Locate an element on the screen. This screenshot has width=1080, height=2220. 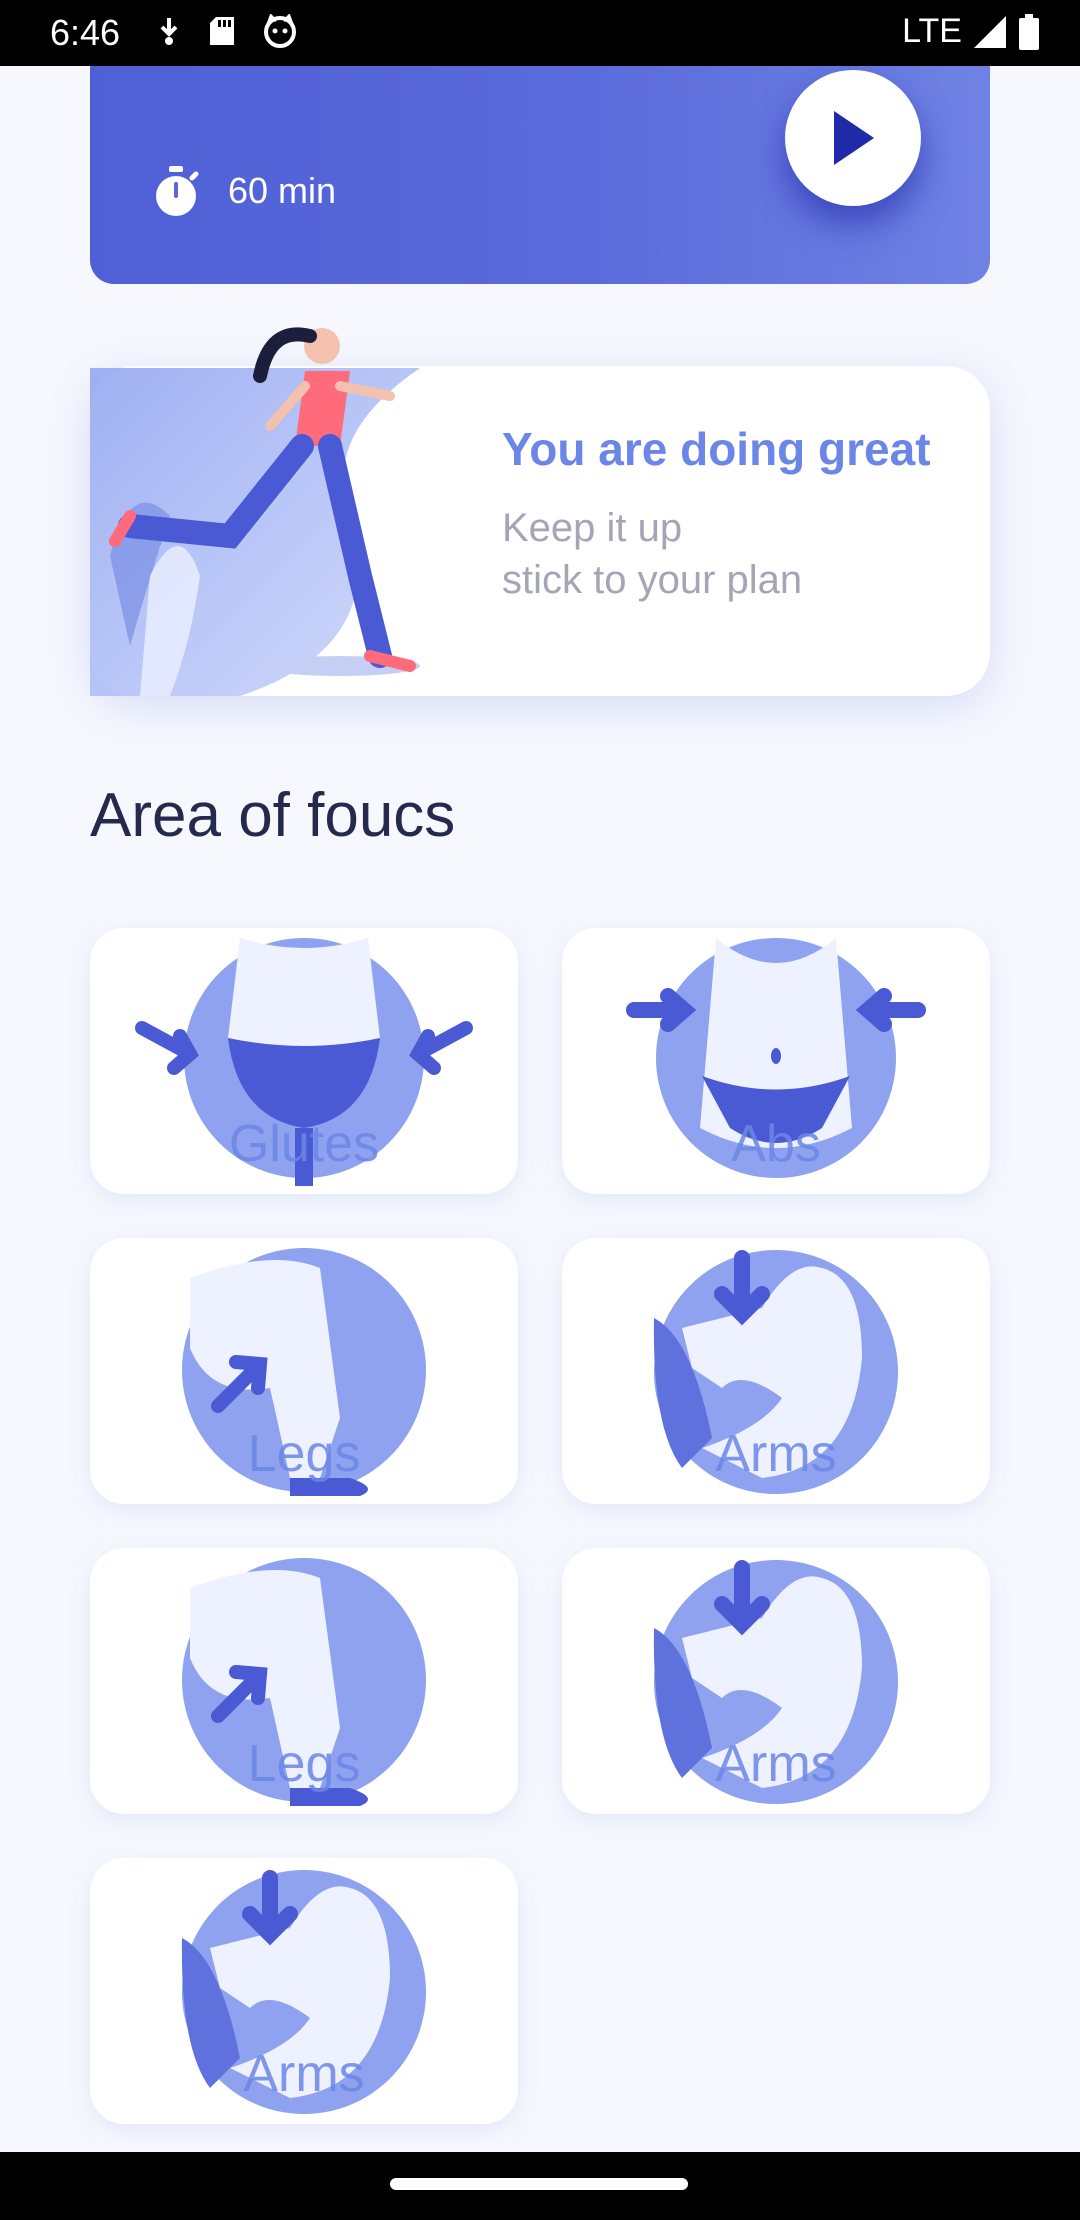
focus-label: Glutes is located at coordinates (304, 1144).